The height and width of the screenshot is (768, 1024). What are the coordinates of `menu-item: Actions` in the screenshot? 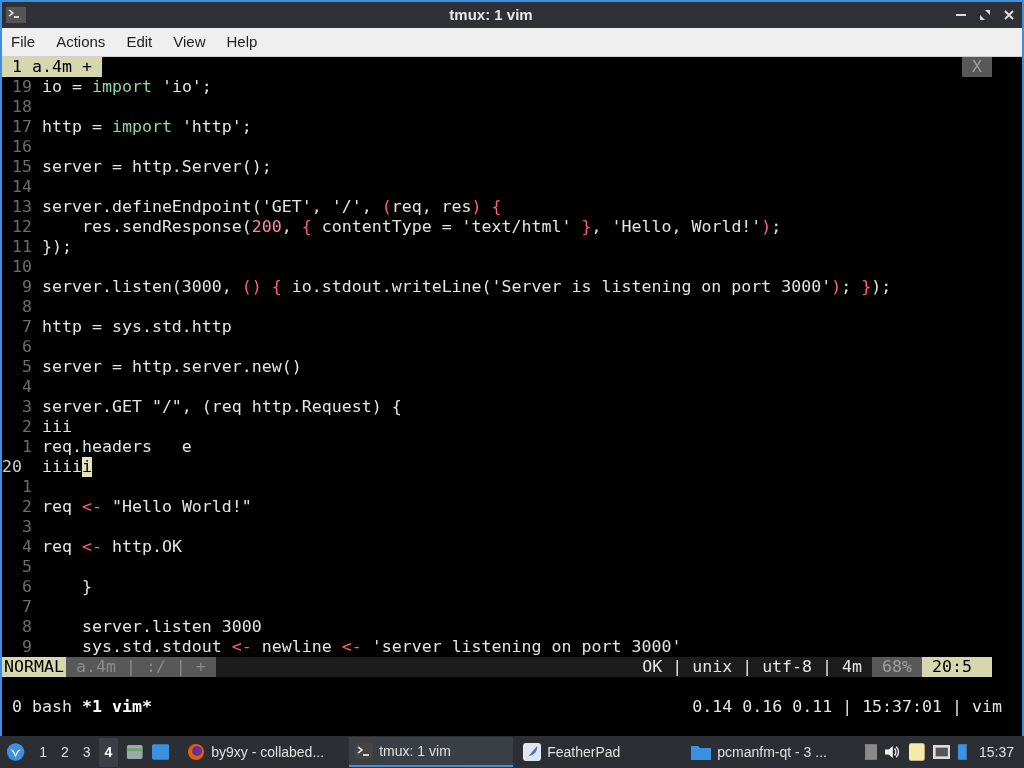 It's located at (81, 42).